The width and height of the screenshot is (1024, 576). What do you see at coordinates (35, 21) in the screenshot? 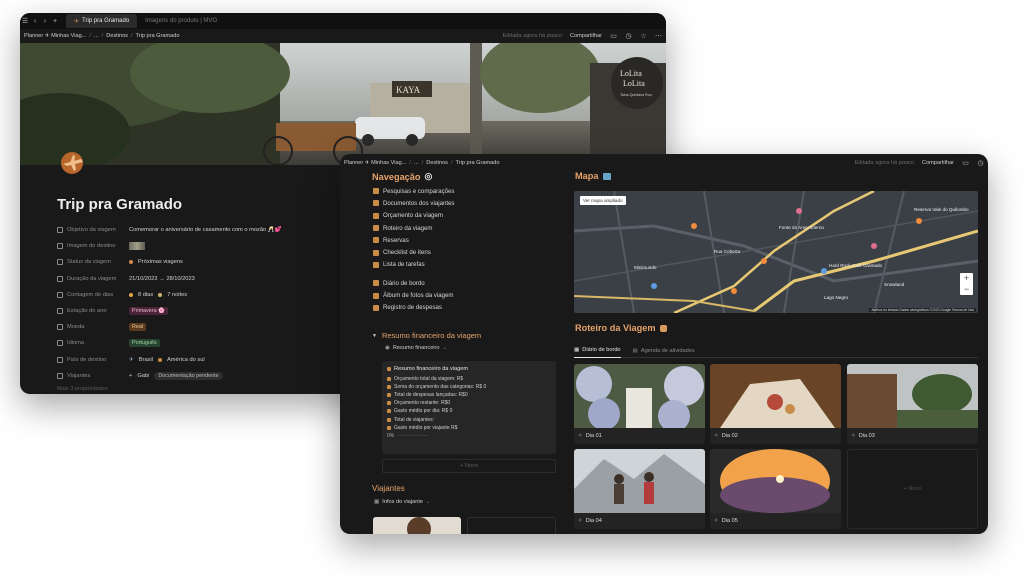
I see `back-icon: ‹` at bounding box center [35, 21].